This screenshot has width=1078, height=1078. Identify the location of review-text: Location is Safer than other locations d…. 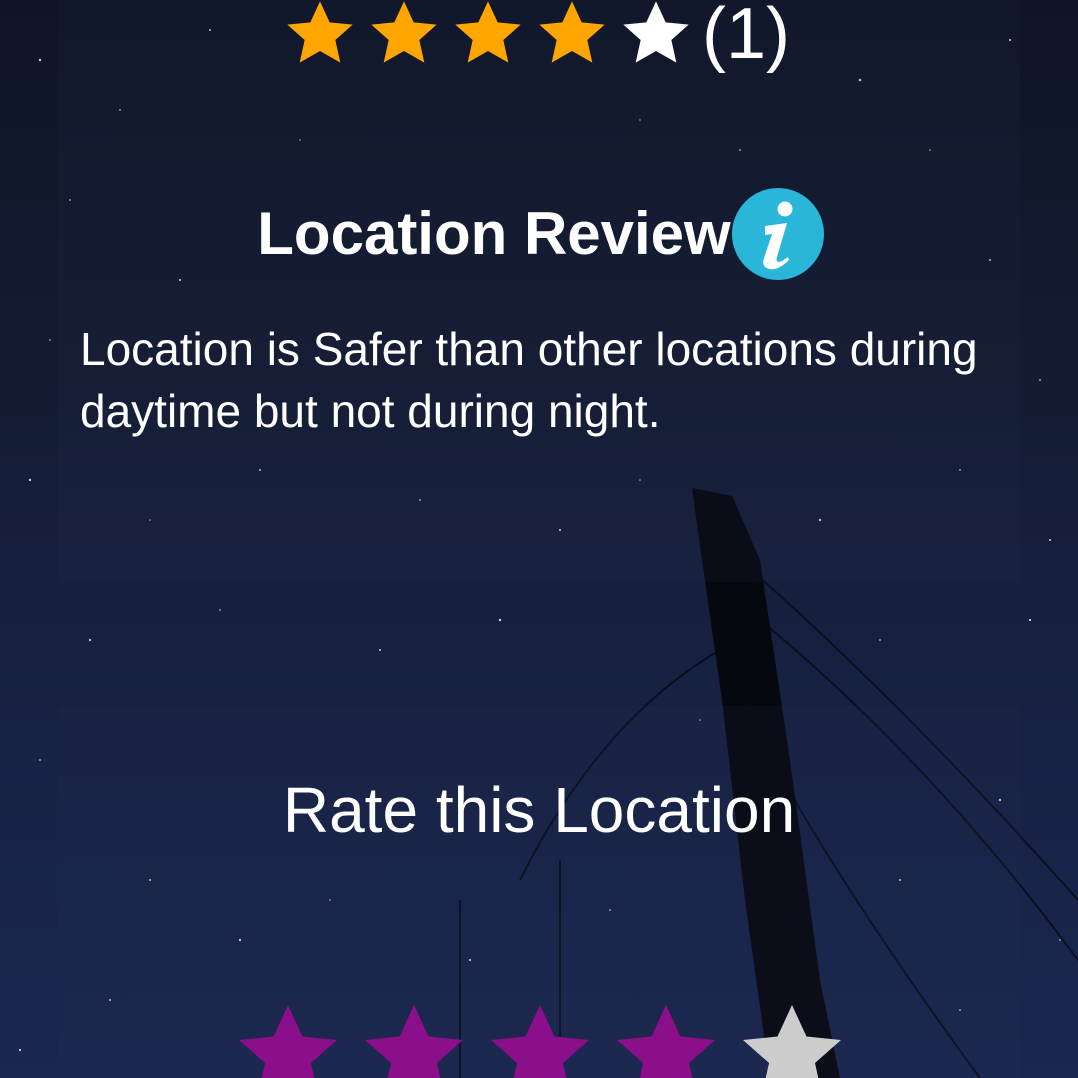
(529, 380).